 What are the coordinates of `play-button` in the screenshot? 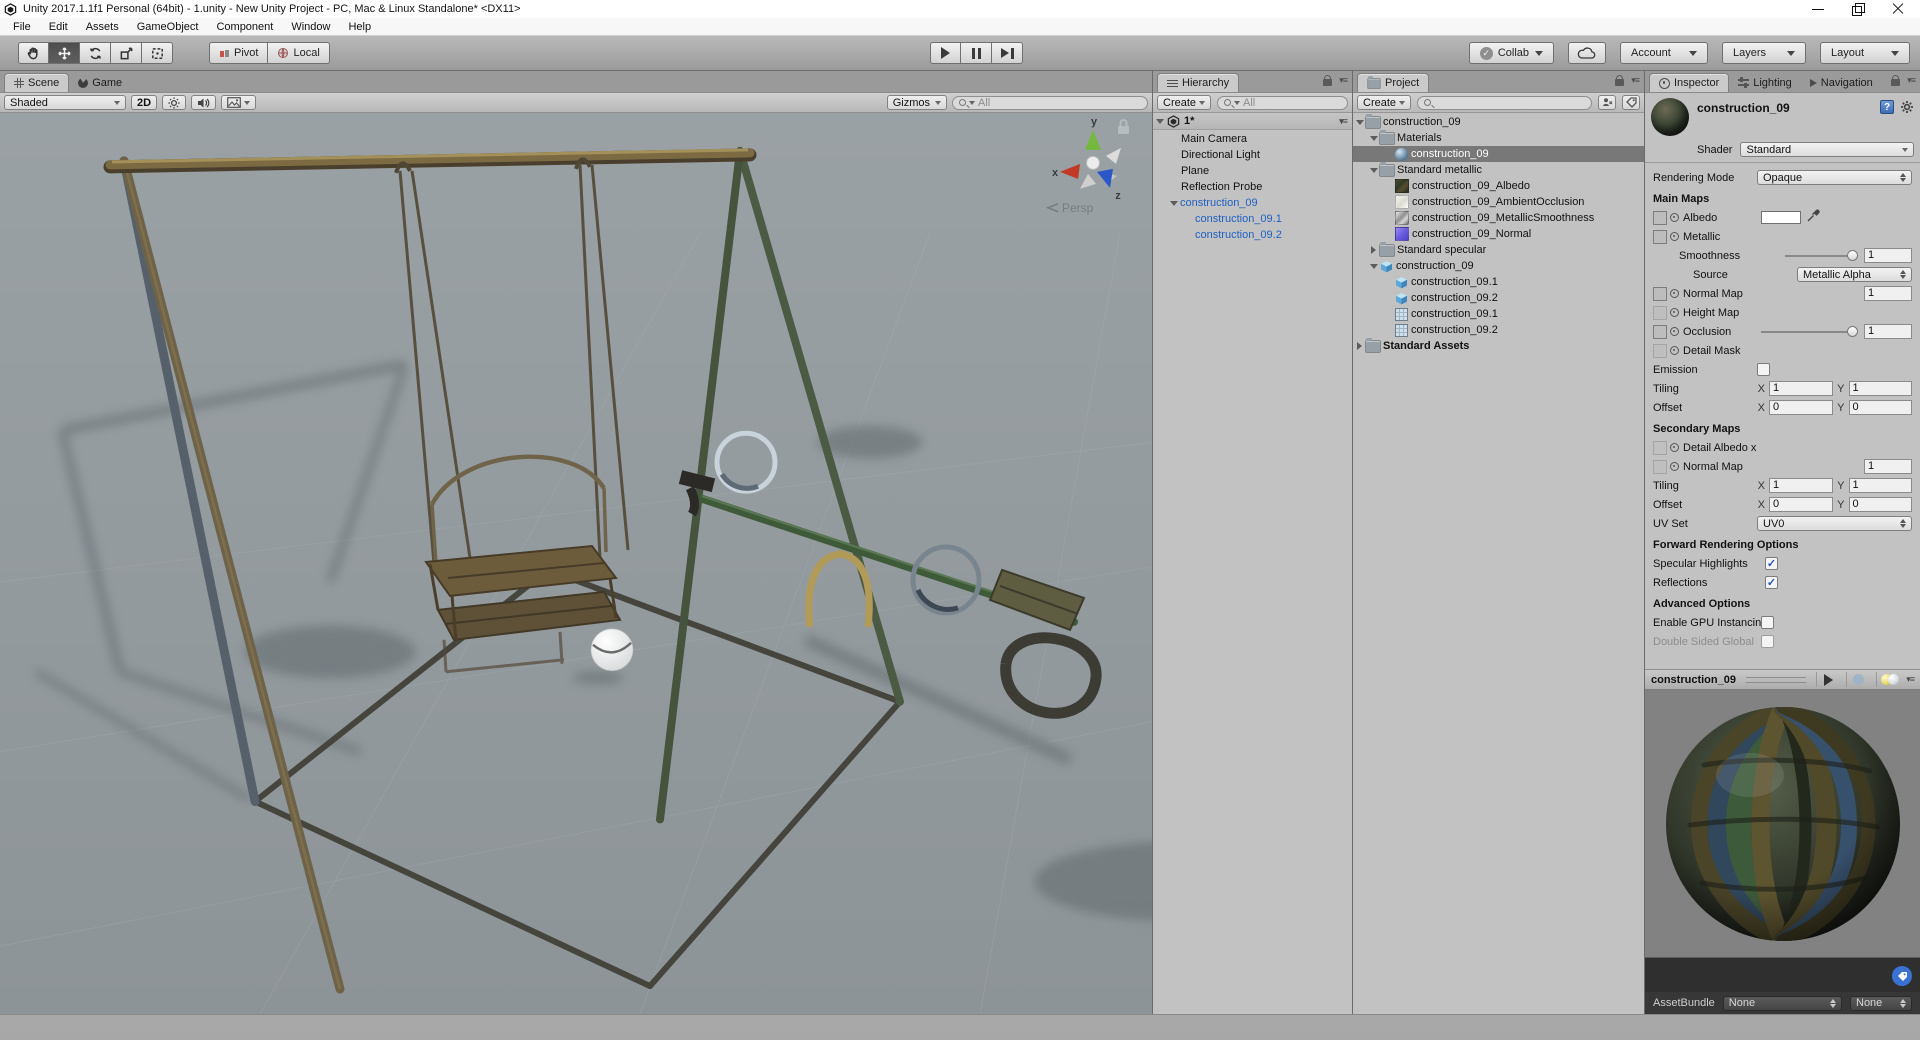 It's located at (945, 53).